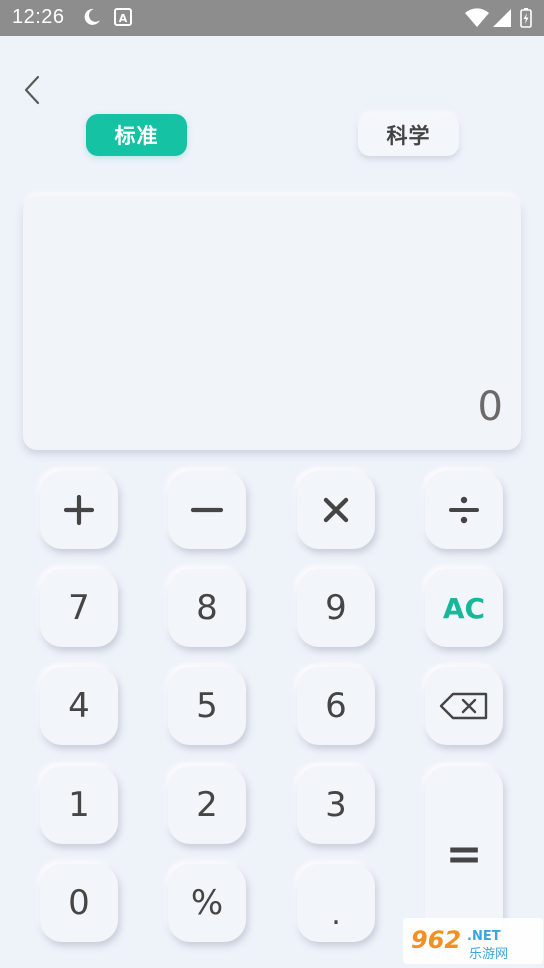 The image size is (544, 968). I want to click on multiply-icon, so click(336, 510).